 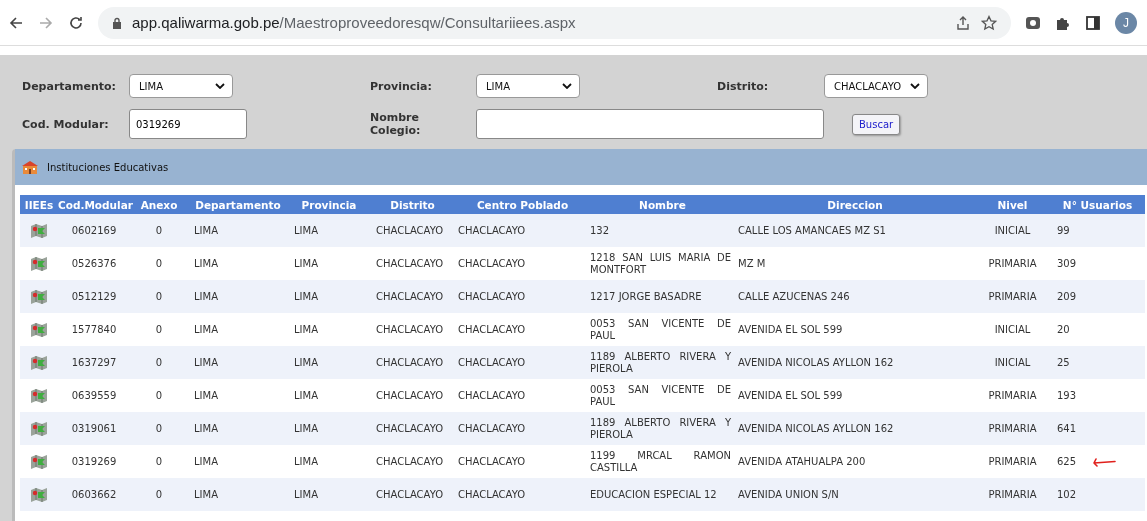 What do you see at coordinates (94, 395) in the screenshot?
I see `table-cell: 0639559` at bounding box center [94, 395].